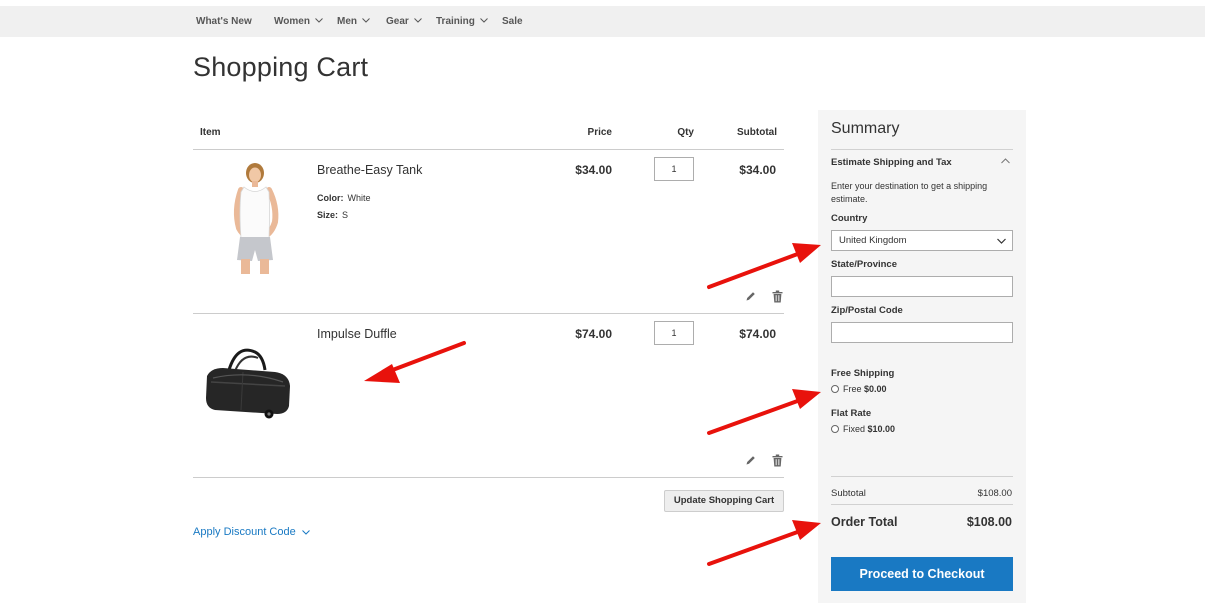  Describe the element at coordinates (455, 22) in the screenshot. I see `nav-item-label: Training` at that location.